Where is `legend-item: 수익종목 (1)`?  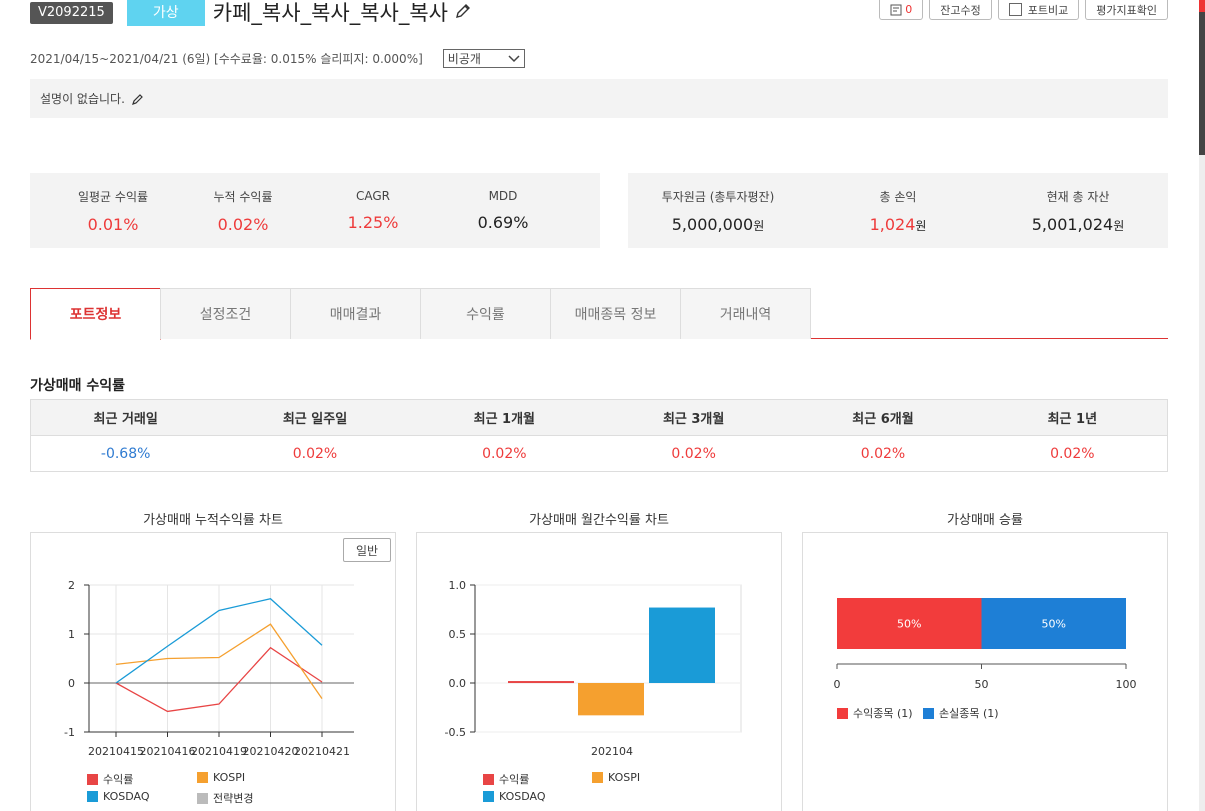 legend-item: 수익종목 (1) is located at coordinates (875, 713).